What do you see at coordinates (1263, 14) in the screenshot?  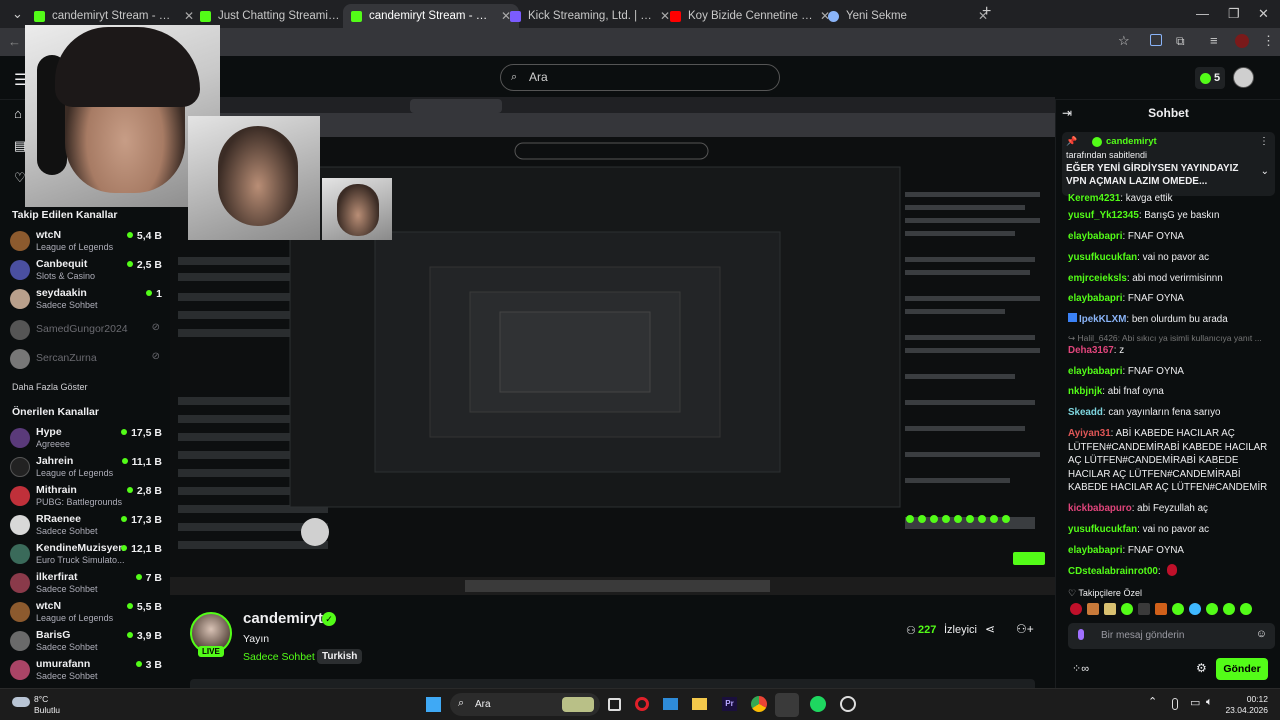 I see `close-window-icon: ✕` at bounding box center [1263, 14].